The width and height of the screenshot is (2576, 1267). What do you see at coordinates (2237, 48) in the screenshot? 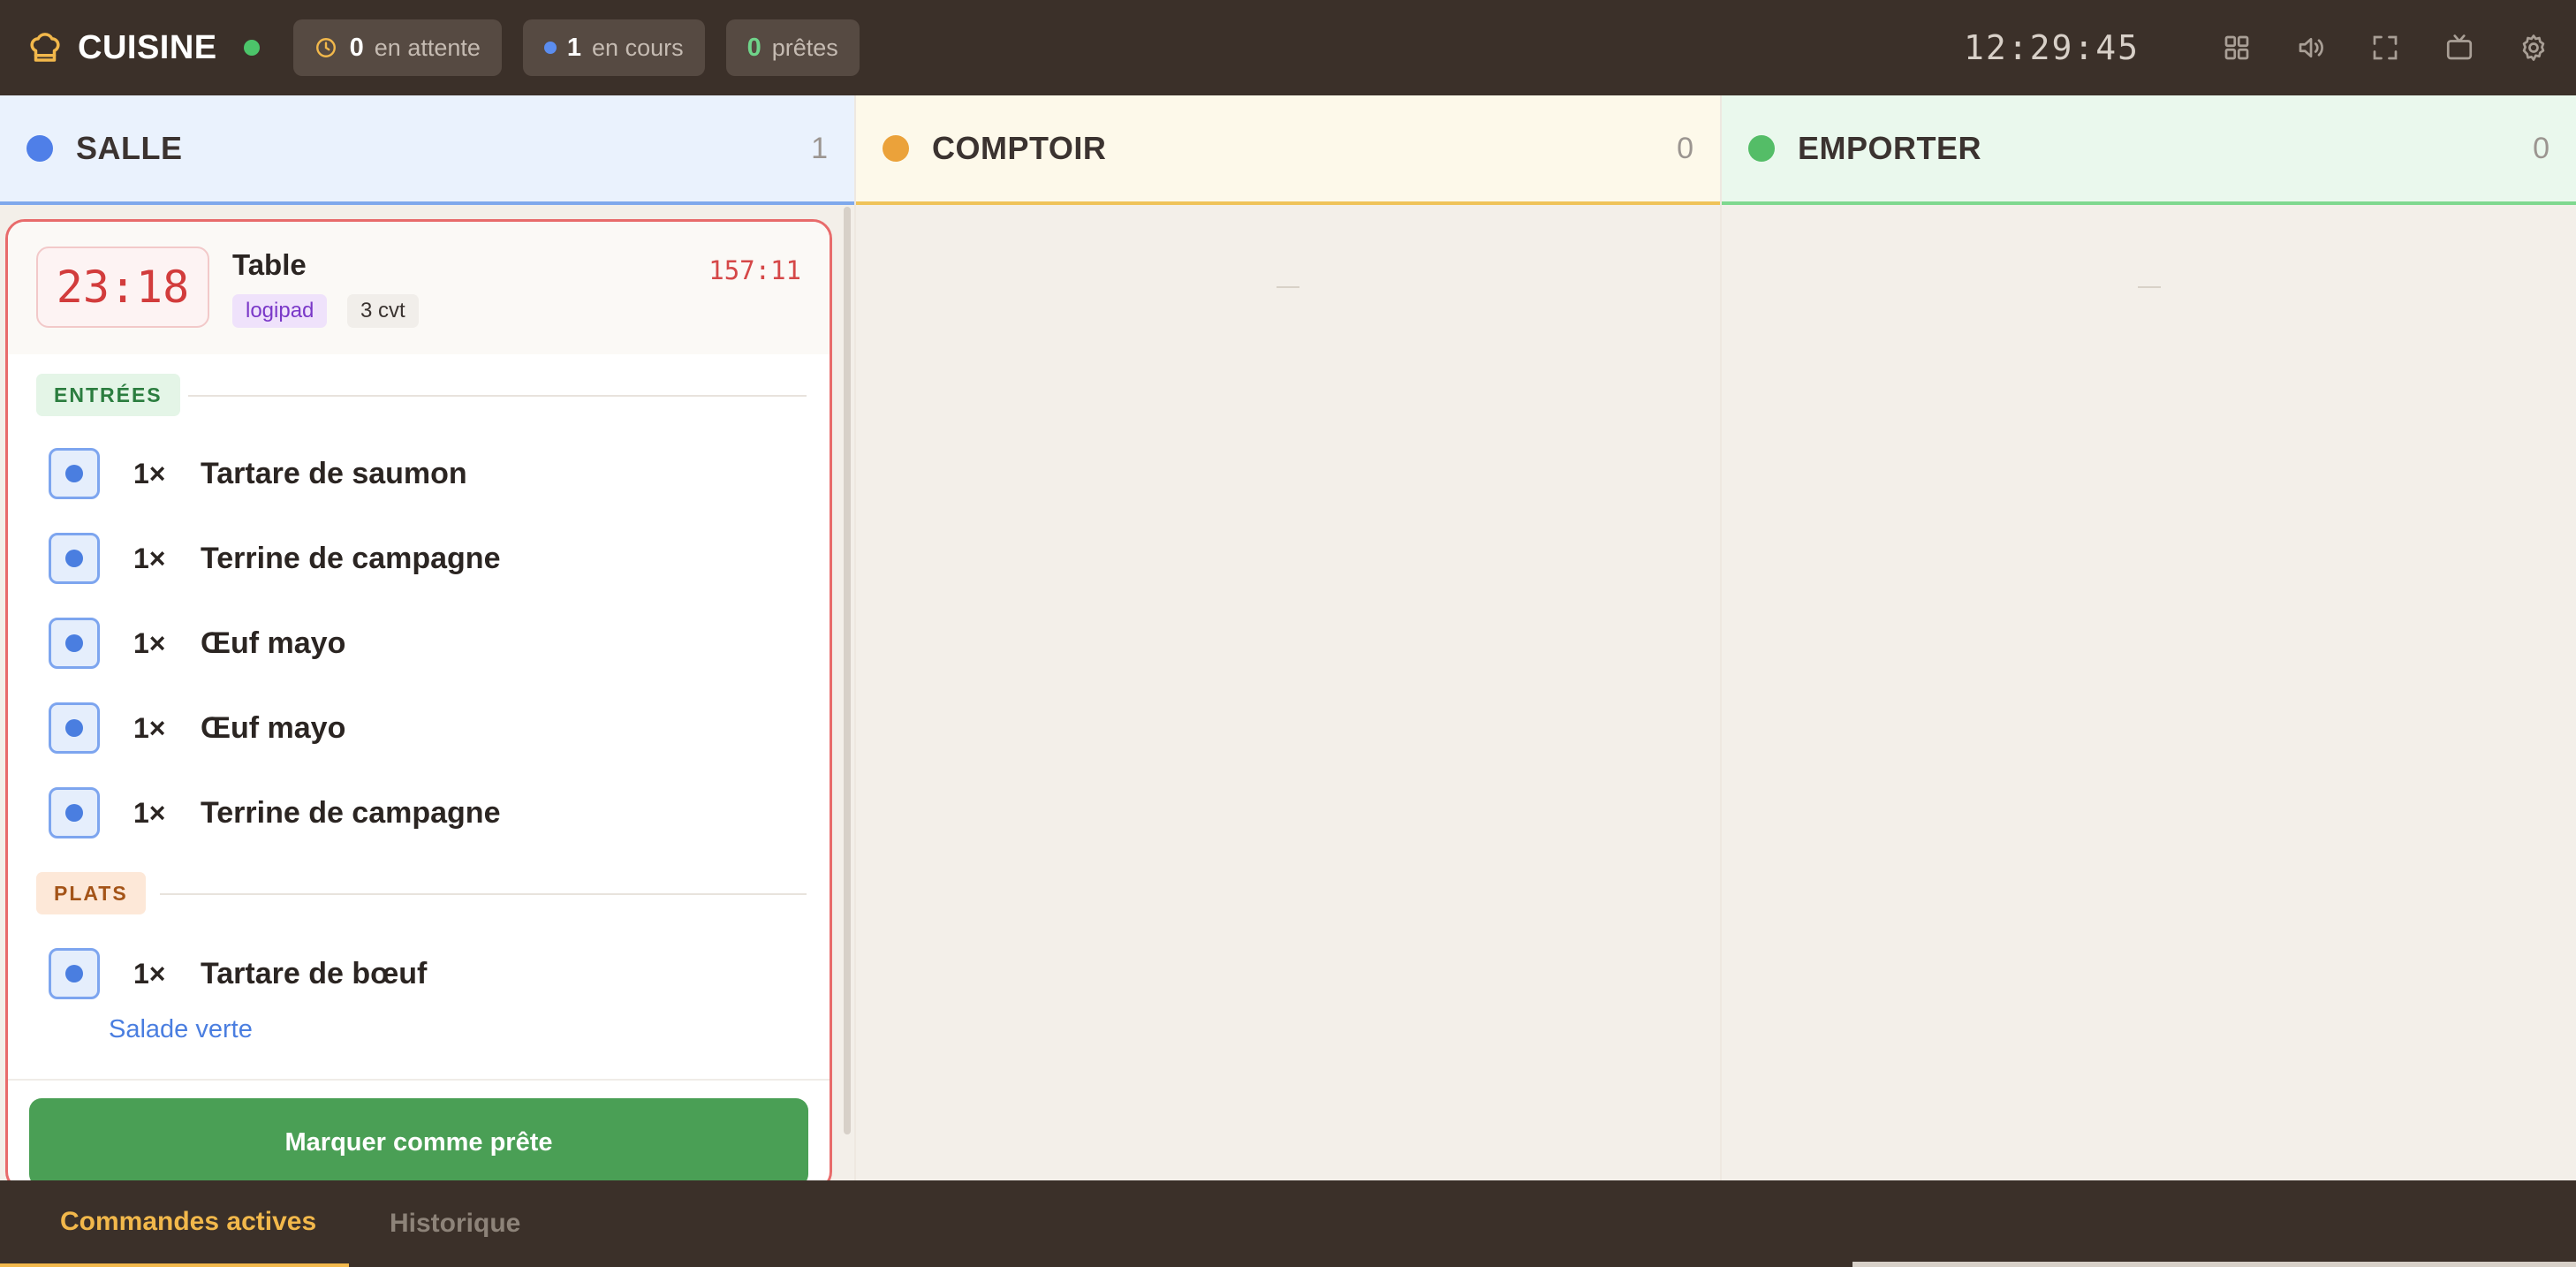
I see `grid-icon` at bounding box center [2237, 48].